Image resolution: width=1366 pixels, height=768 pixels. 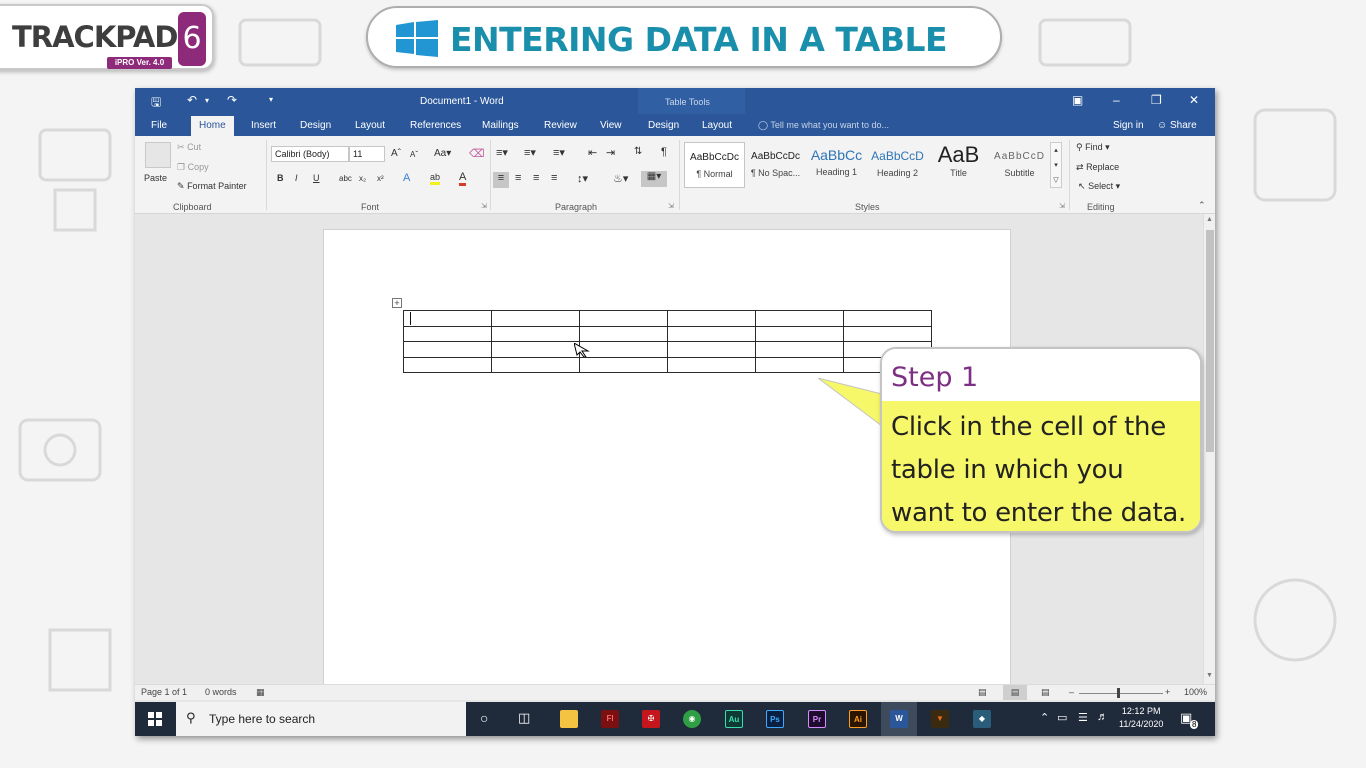 I want to click on start-icon, so click(x=155, y=719).